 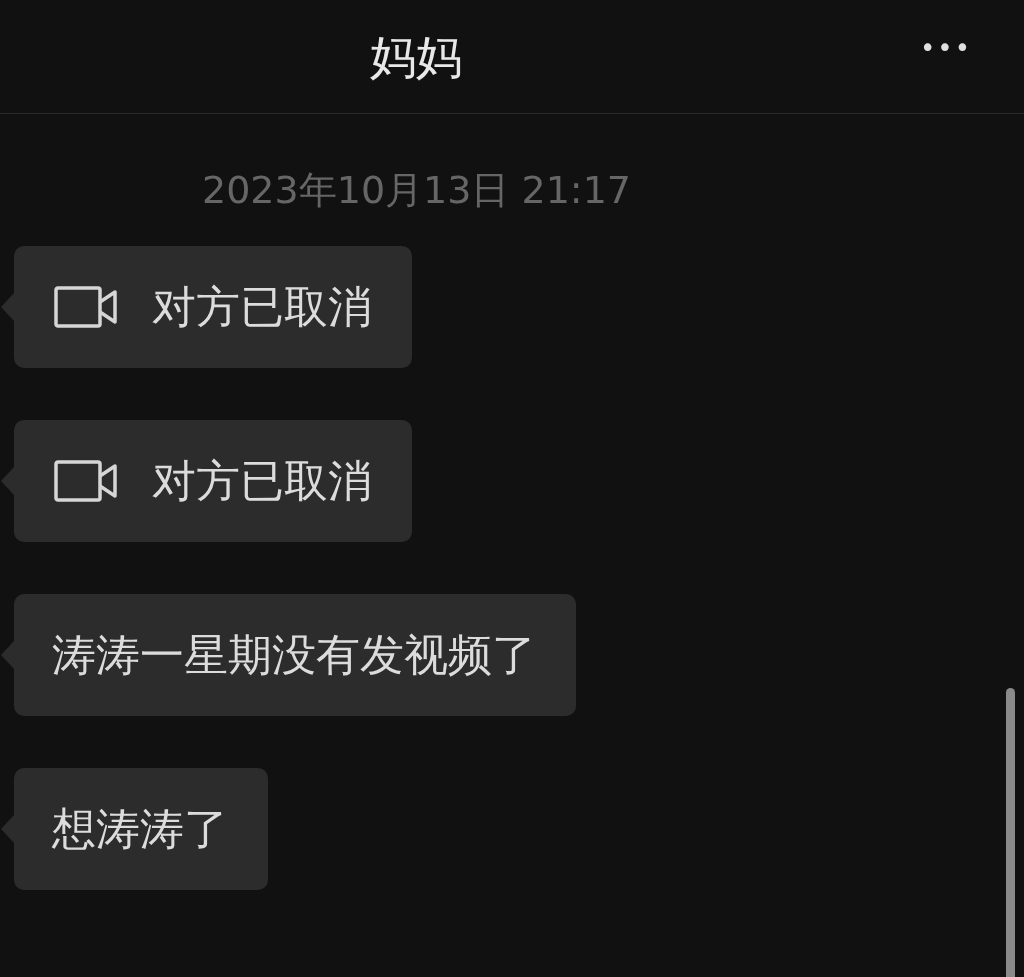 I want to click on chat-title: 妈妈, so click(x=416, y=56).